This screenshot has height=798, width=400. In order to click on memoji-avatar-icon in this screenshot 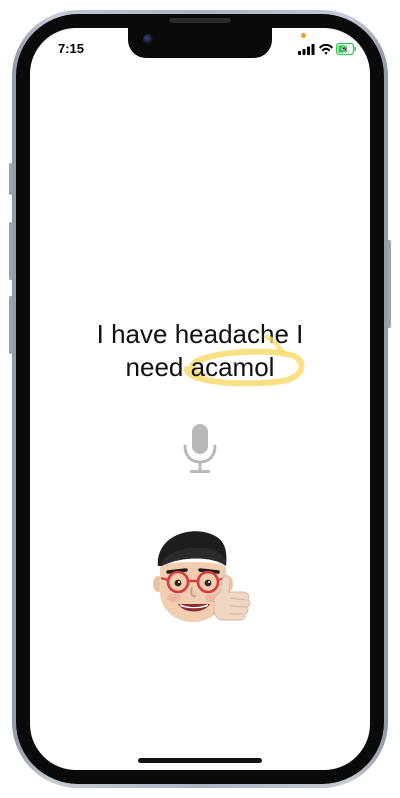, I will do `click(202, 576)`.